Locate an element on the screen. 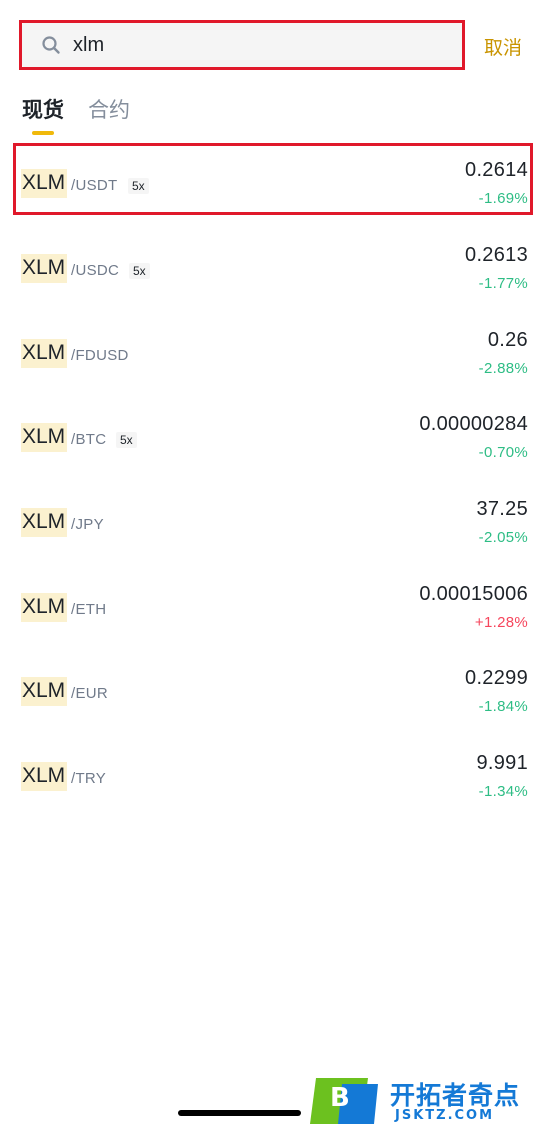 Image resolution: width=550 pixels, height=1130 pixels. watermark-subtitle: JSKTZ.COM is located at coordinates (445, 1115).